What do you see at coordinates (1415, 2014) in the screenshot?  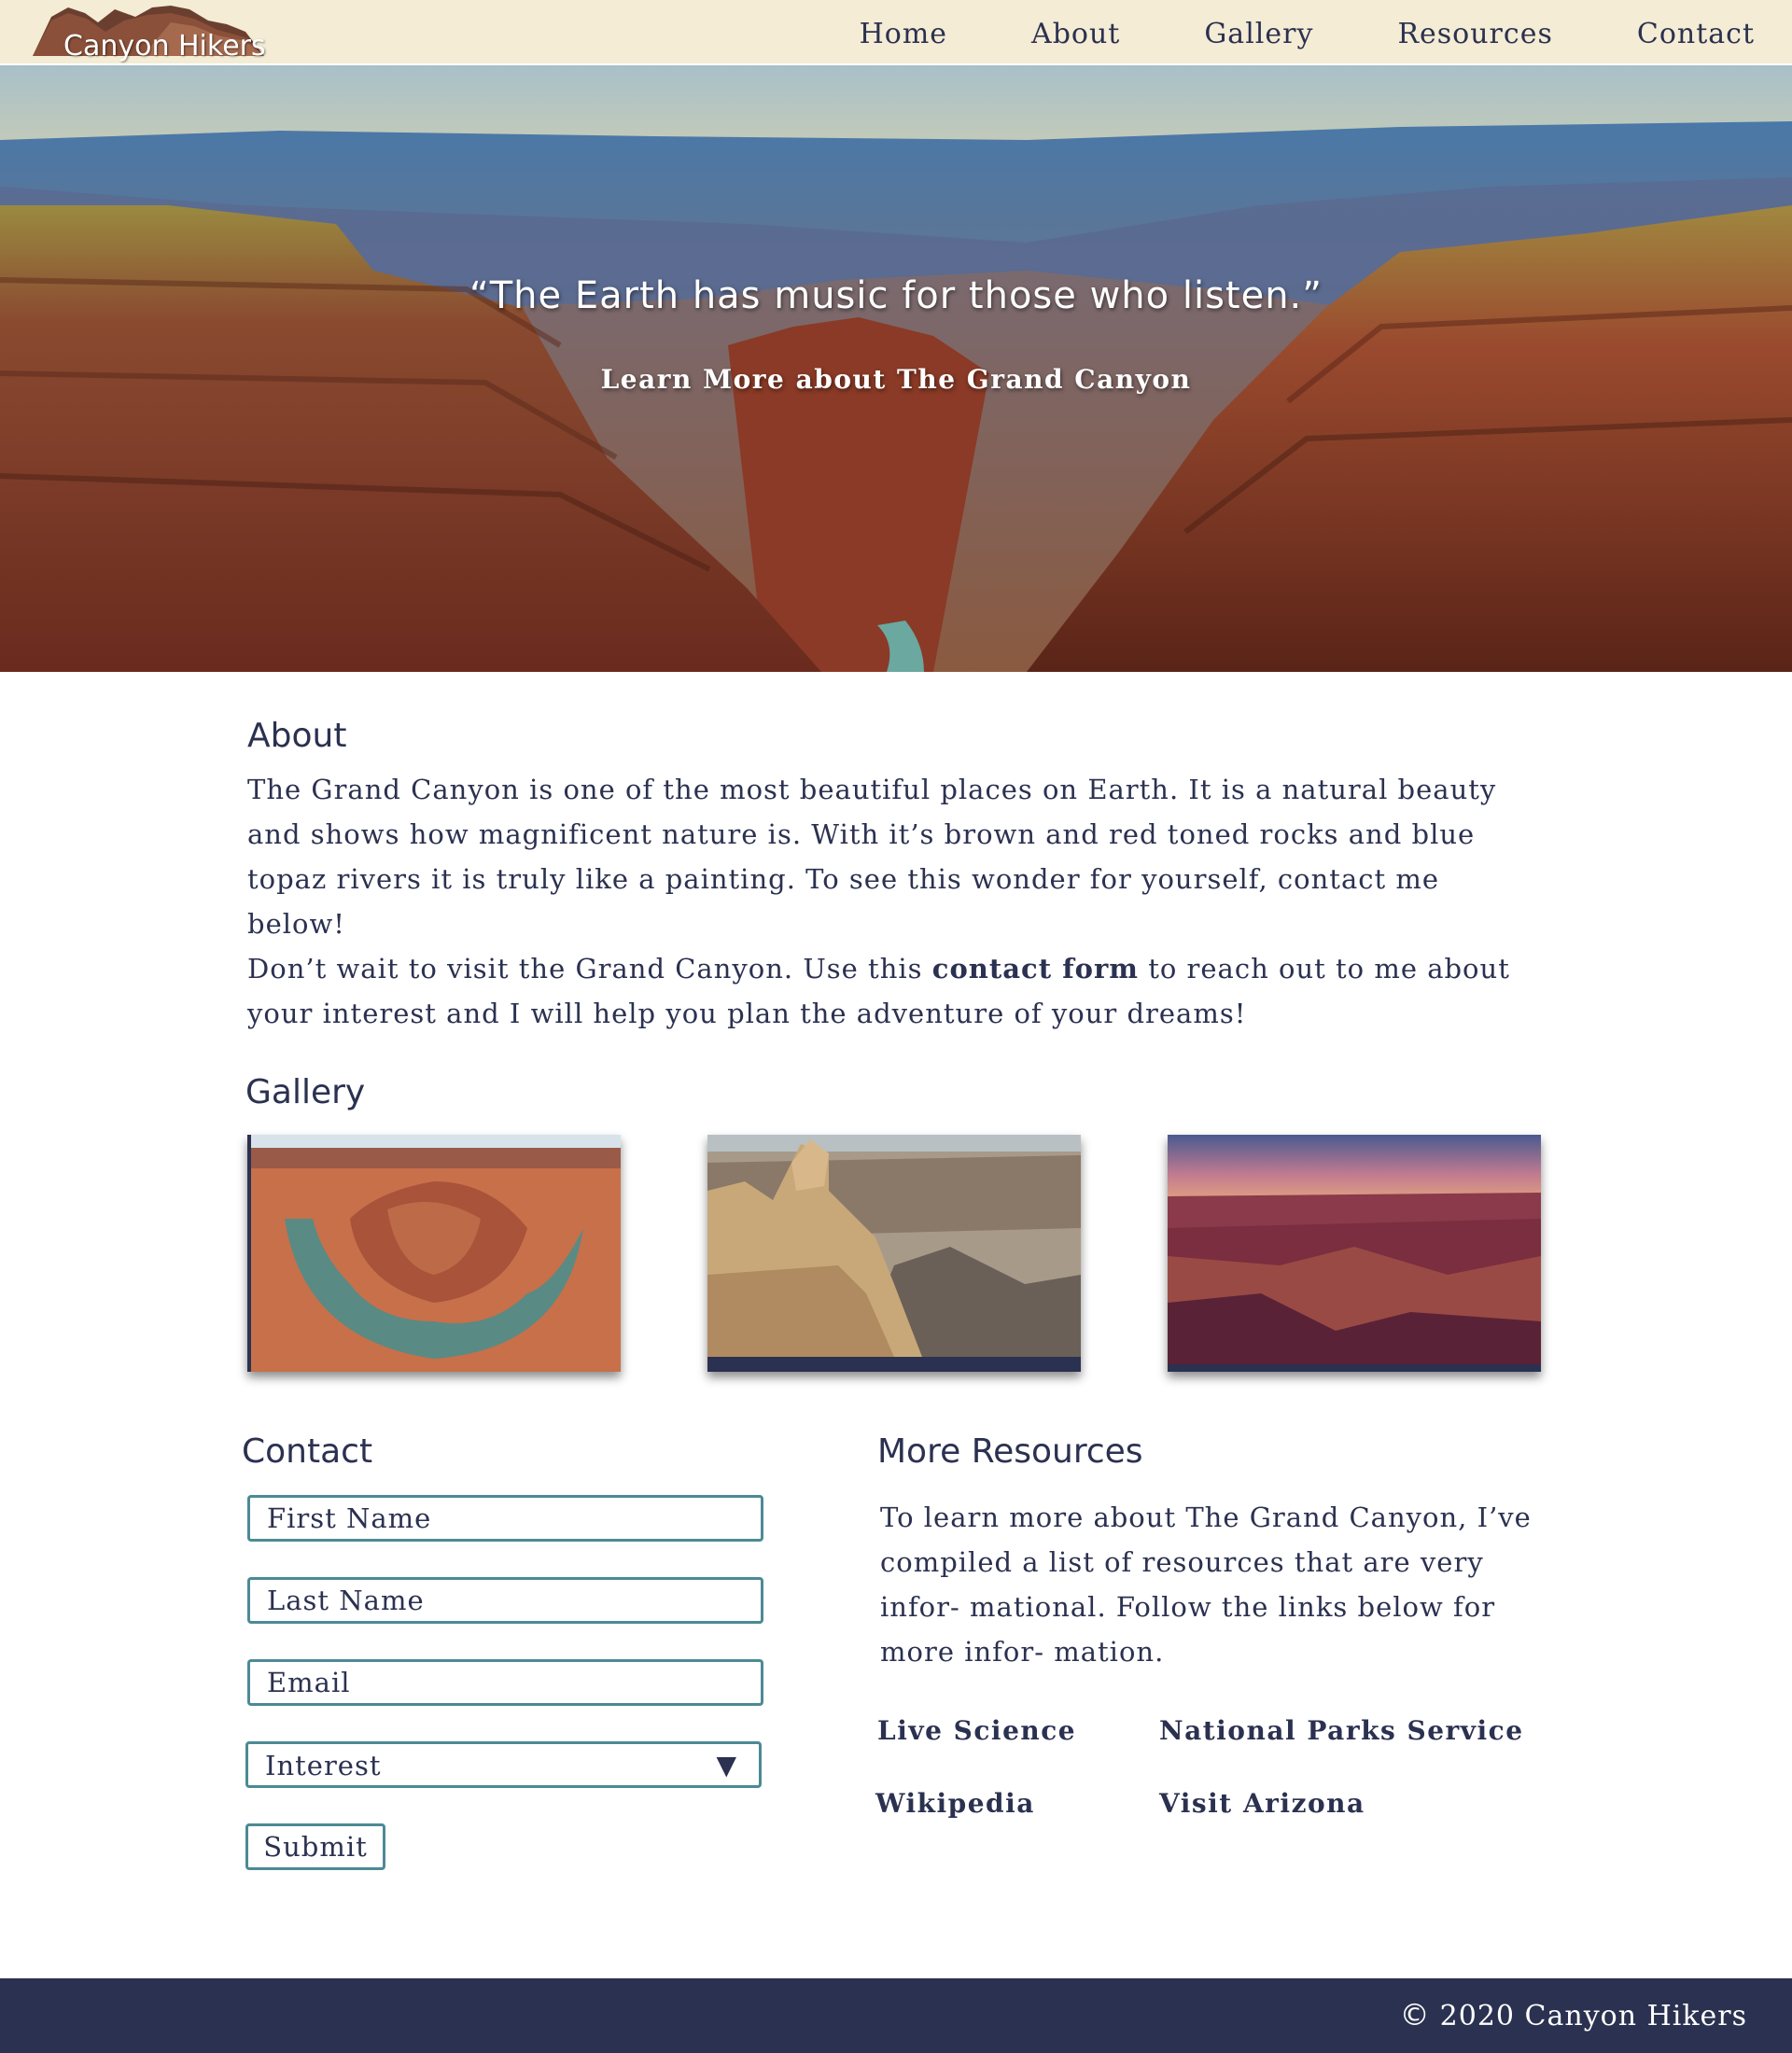 I see `copyright-icon: ©` at bounding box center [1415, 2014].